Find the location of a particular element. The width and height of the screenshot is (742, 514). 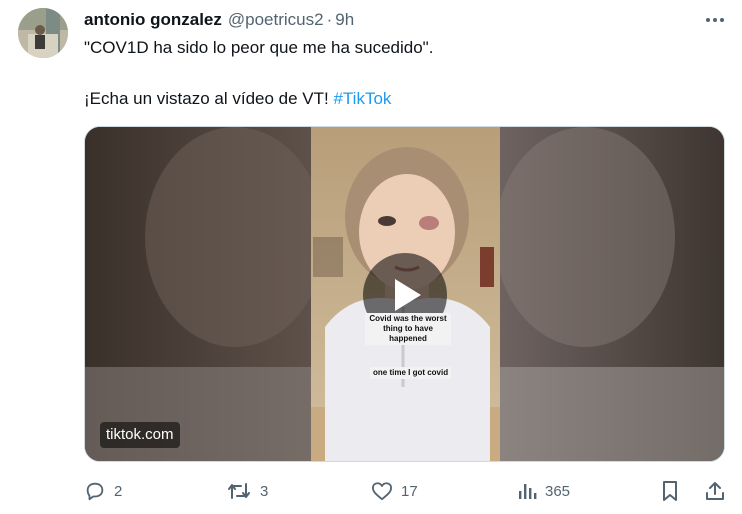

reply-button: 2 is located at coordinates (103, 491).